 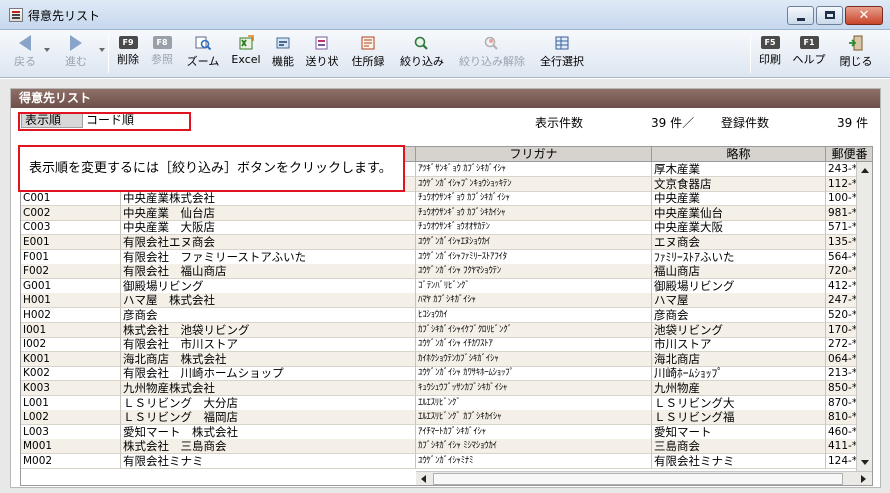 I want to click on table-row: L001ＬＳリビング 大分店ｴﾙｴｽﾘﾋﾞﾝｸﾞＬＳリビング大870-***, so click(x=439, y=403).